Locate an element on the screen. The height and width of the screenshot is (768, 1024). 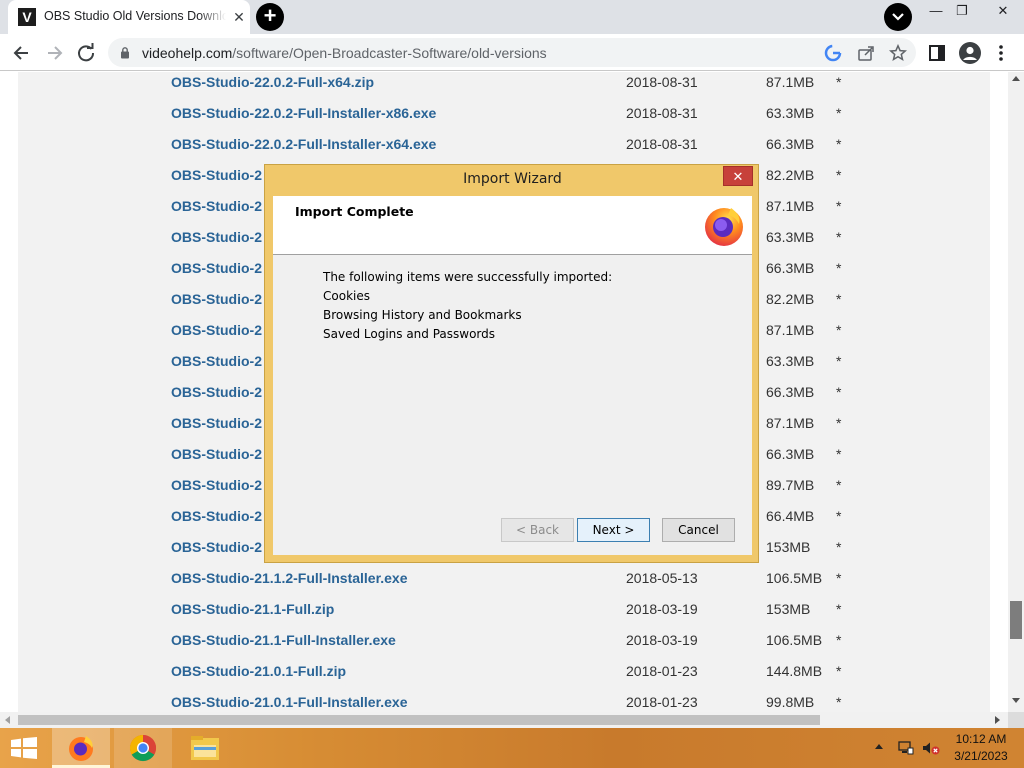
imported-item: Browsing History and Bookmarks is located at coordinates (422, 315).